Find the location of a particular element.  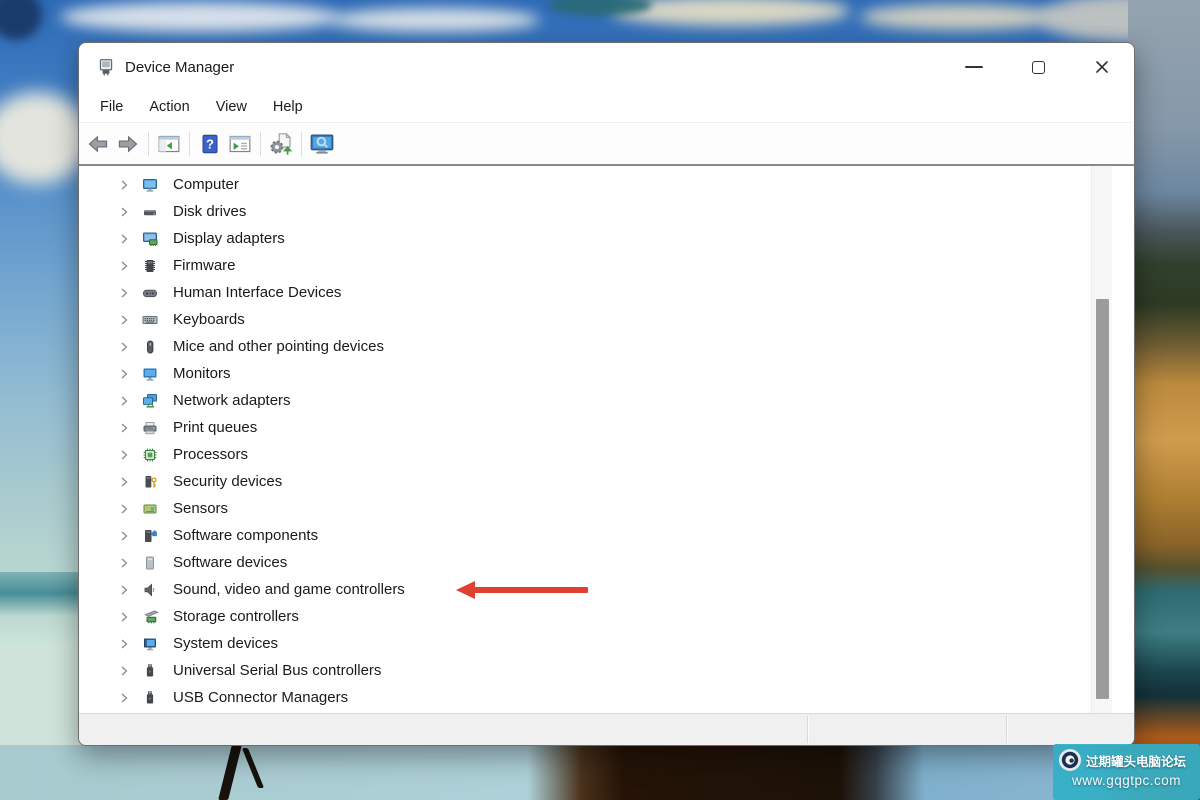

title-bar: Device Manager is located at coordinates (606, 67).